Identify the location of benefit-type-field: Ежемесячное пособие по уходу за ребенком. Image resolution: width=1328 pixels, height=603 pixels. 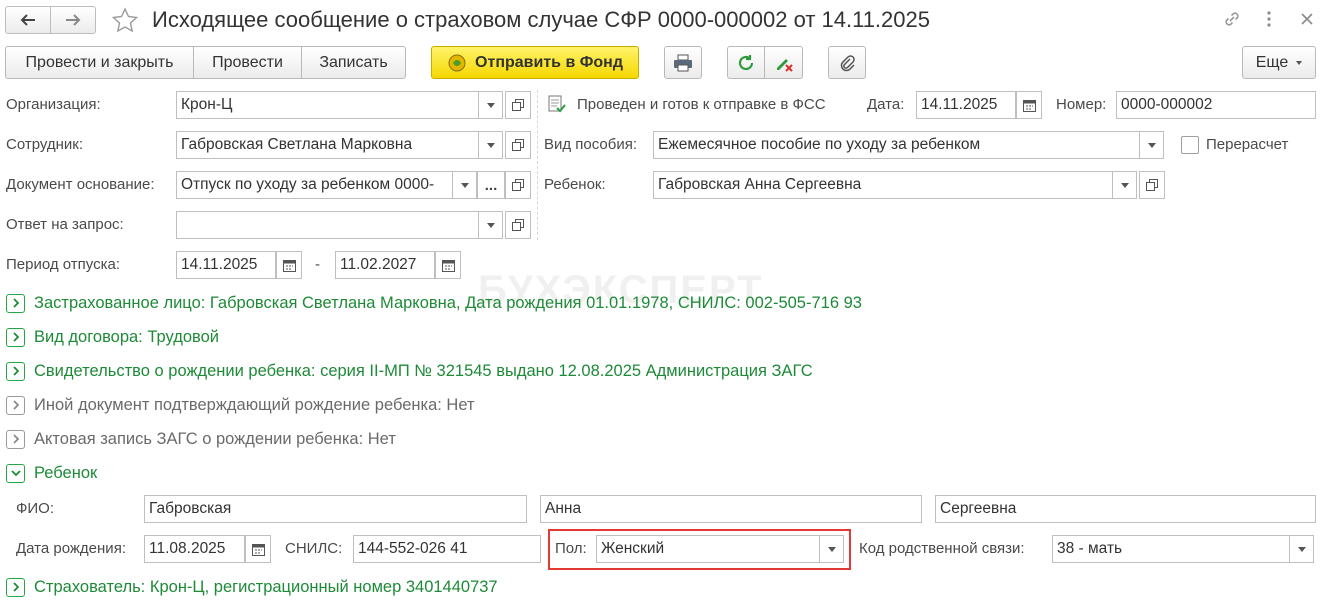
(896, 145).